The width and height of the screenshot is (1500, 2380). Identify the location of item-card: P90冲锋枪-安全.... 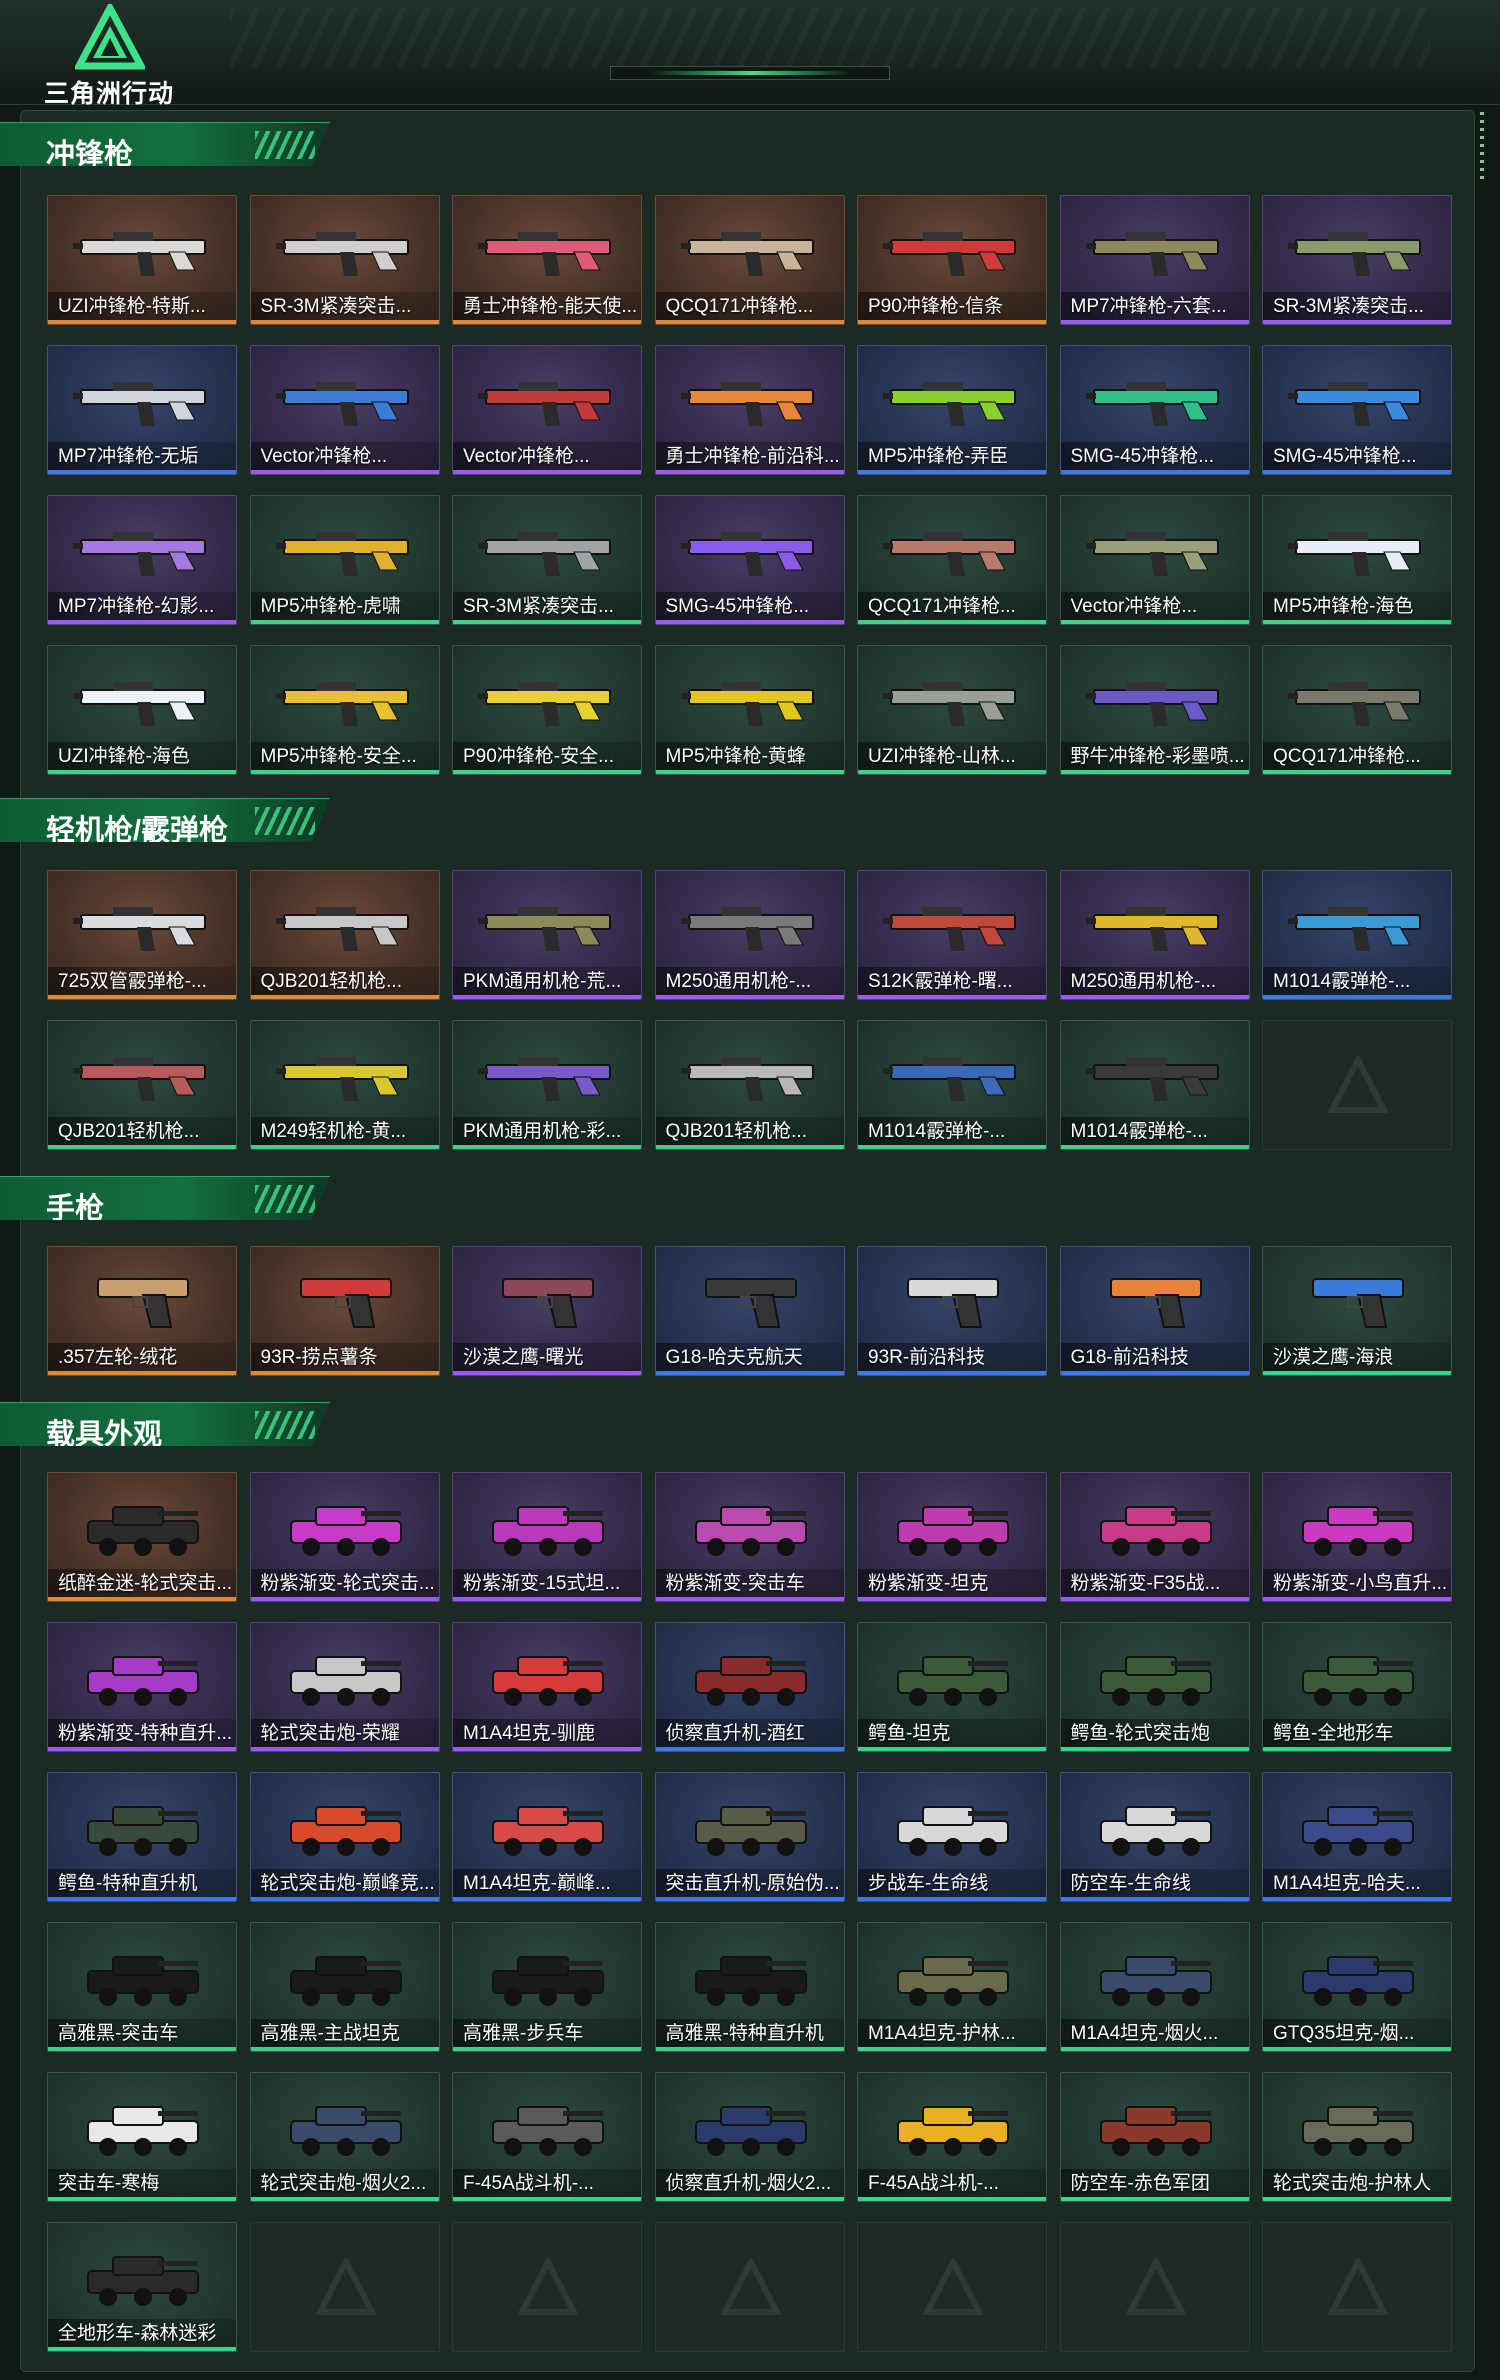
(547, 710).